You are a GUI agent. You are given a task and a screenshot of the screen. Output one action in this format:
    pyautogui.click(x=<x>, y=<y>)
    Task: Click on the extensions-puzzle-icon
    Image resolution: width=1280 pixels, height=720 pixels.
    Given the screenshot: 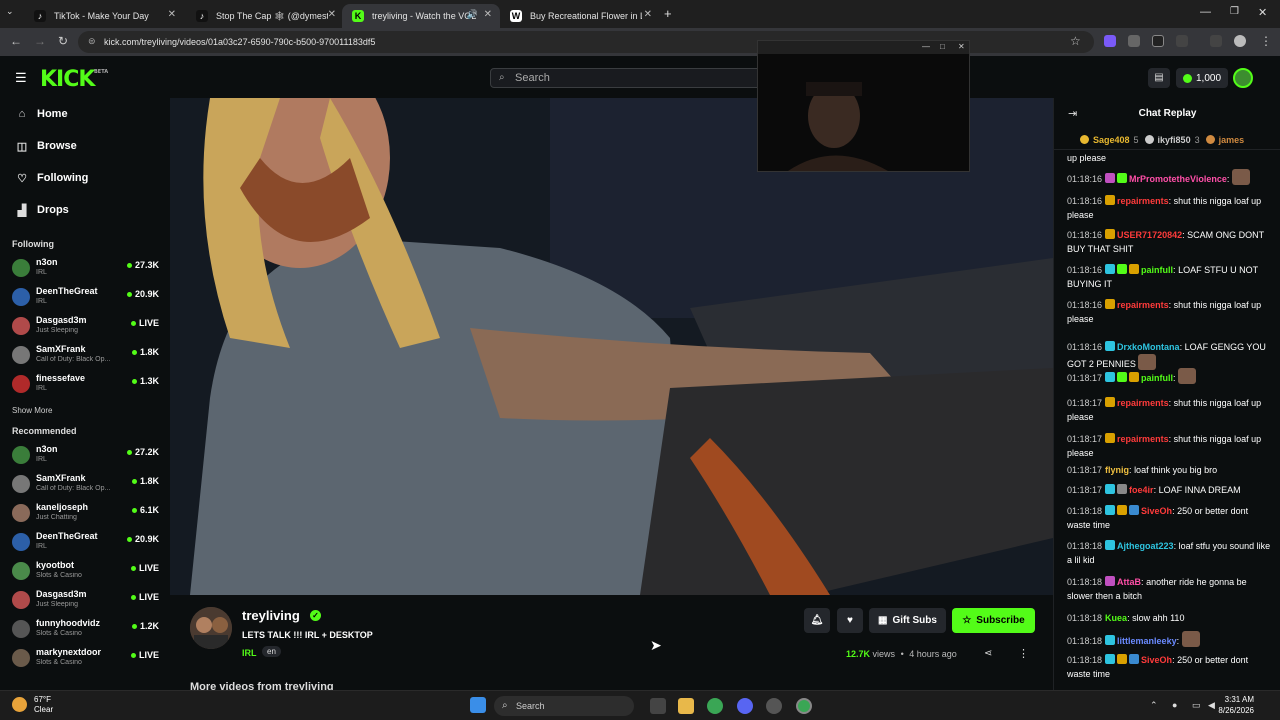 What is the action you would take?
    pyautogui.click(x=1182, y=41)
    